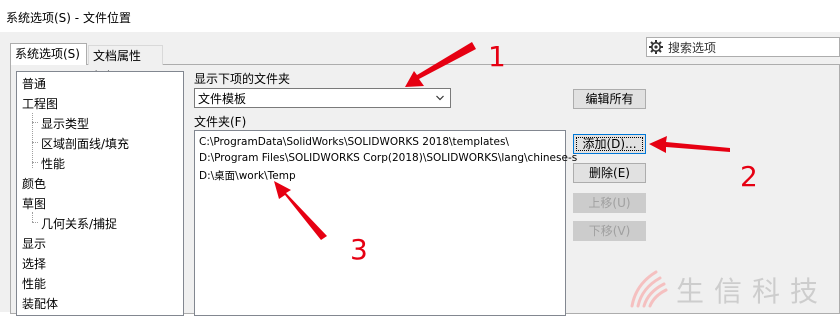  What do you see at coordinates (247, 175) in the screenshot?
I see `folder-list-item: D:\桌面\work\Temp` at bounding box center [247, 175].